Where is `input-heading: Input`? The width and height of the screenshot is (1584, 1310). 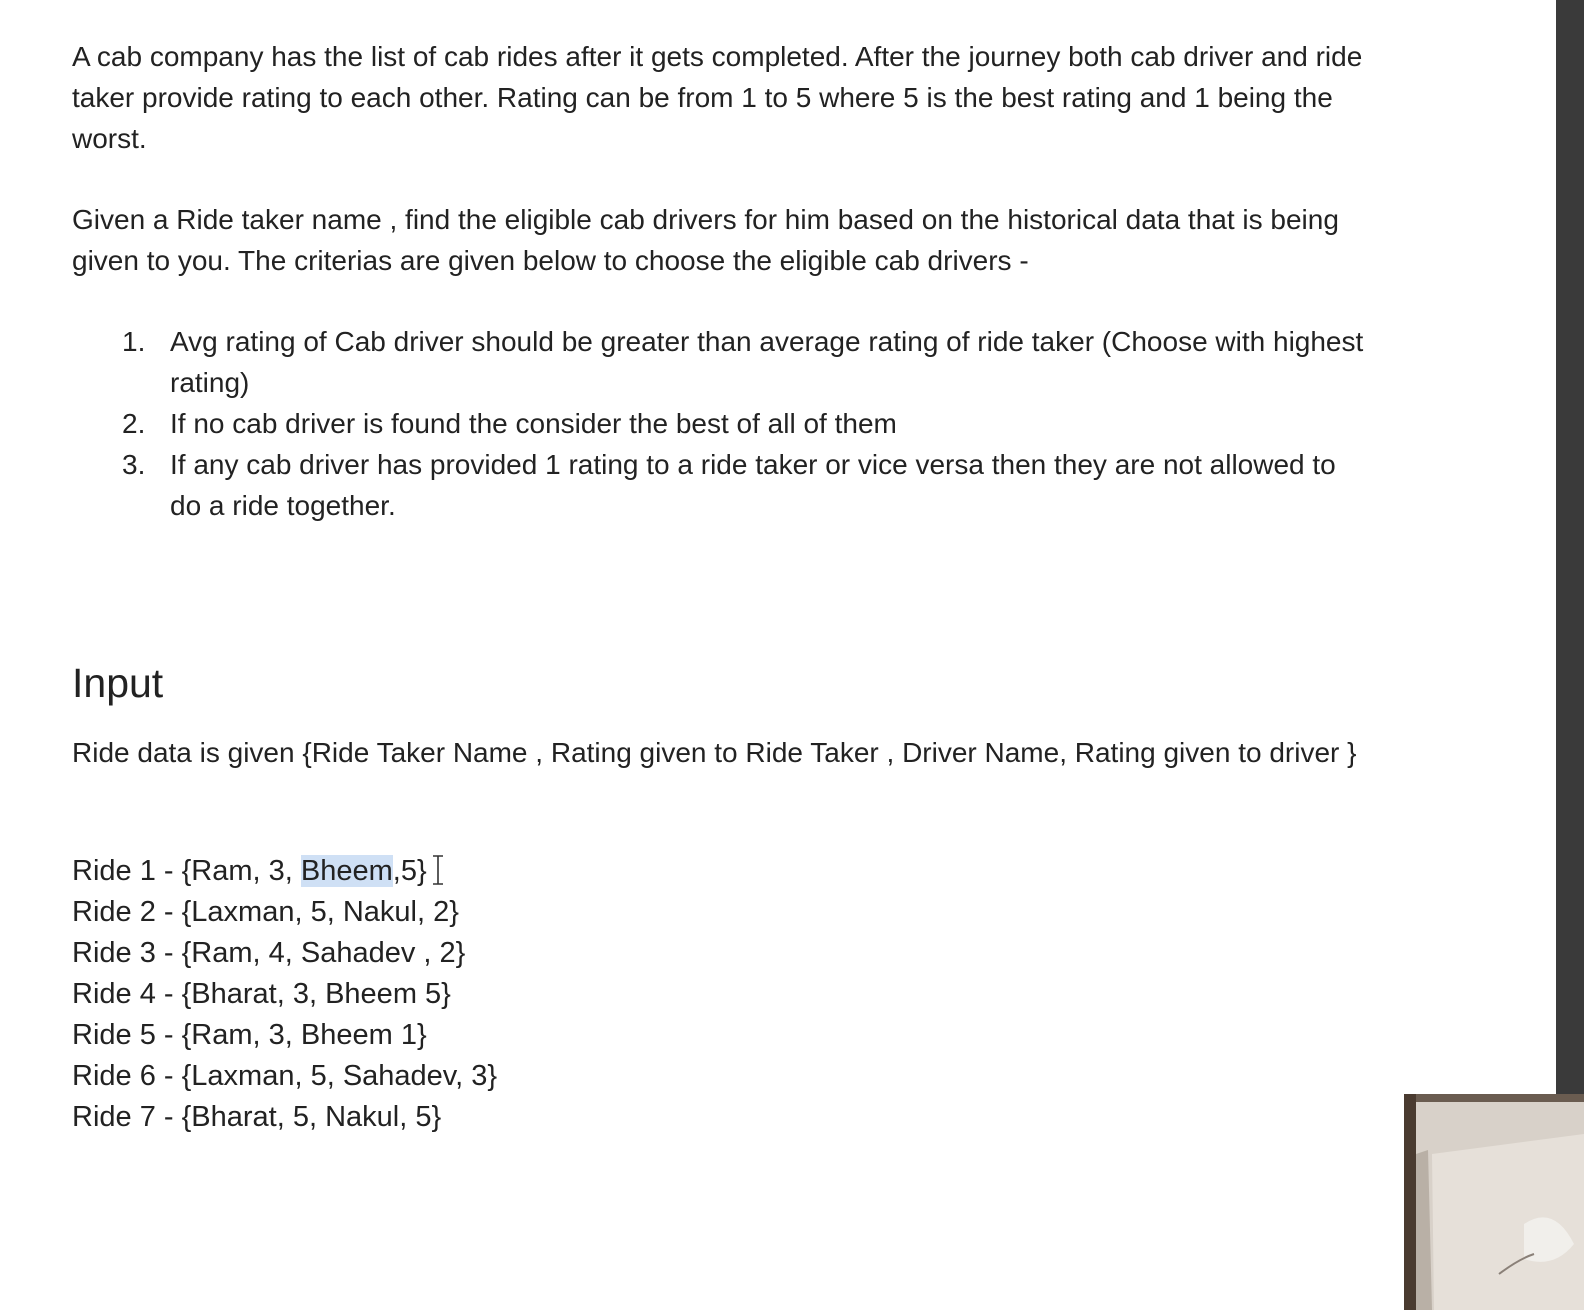
input-heading: Input is located at coordinates (118, 683).